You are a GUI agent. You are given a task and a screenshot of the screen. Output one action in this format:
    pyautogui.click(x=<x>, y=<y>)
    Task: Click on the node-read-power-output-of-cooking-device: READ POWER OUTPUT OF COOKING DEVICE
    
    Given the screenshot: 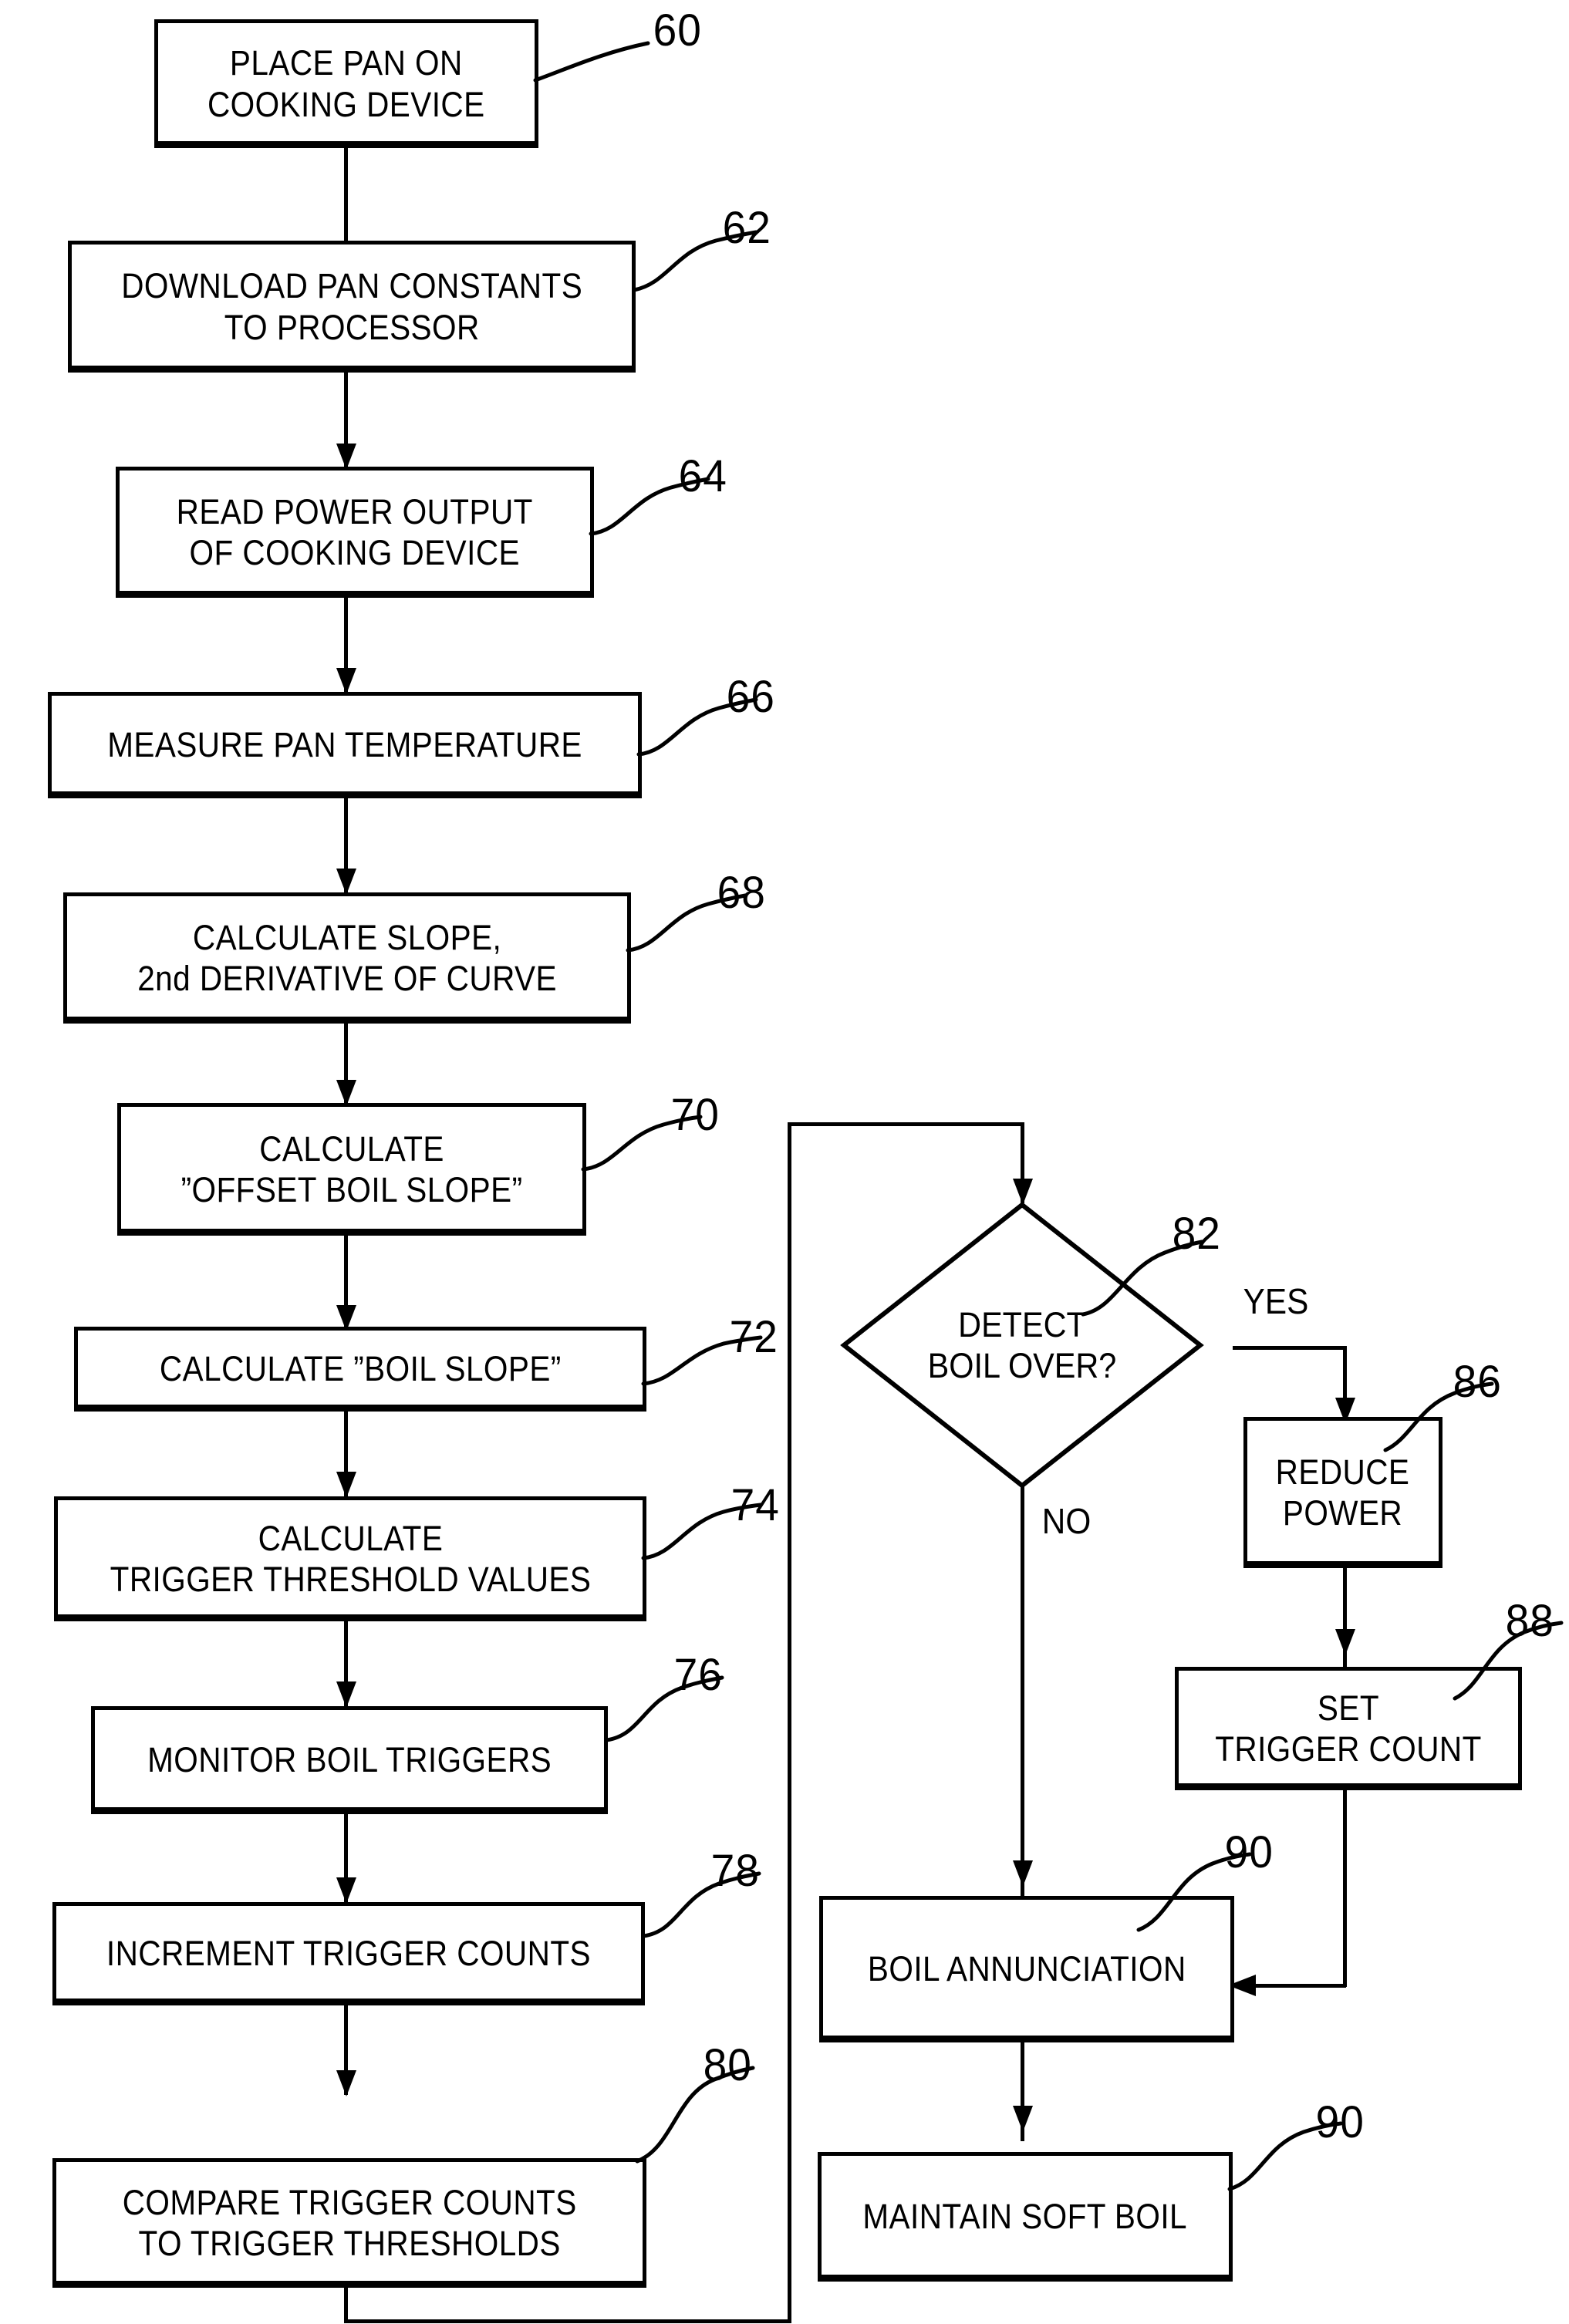 What is the action you would take?
    pyautogui.click(x=355, y=532)
    